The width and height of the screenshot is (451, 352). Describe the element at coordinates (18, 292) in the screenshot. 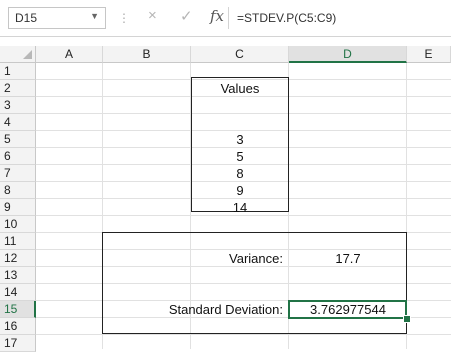

I see `row-header-14: 14` at that location.